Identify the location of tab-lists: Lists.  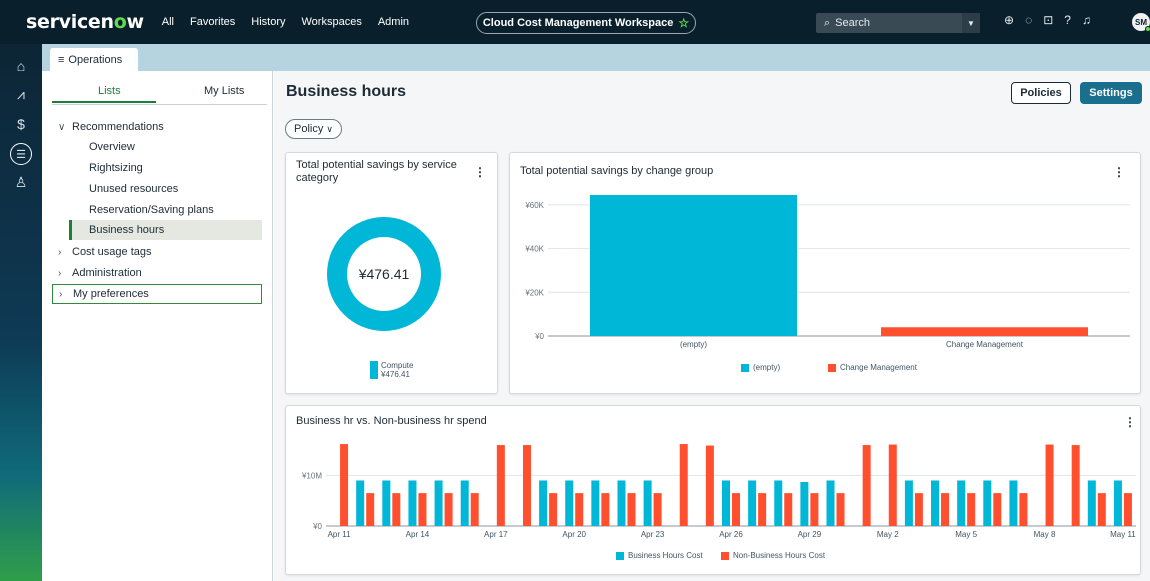
(109, 91).